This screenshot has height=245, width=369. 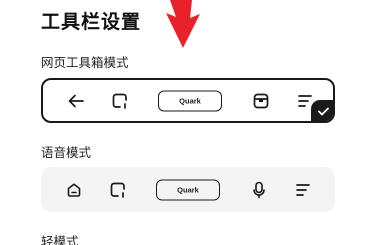 I want to click on page-title: 工具栏设置, so click(x=91, y=22).